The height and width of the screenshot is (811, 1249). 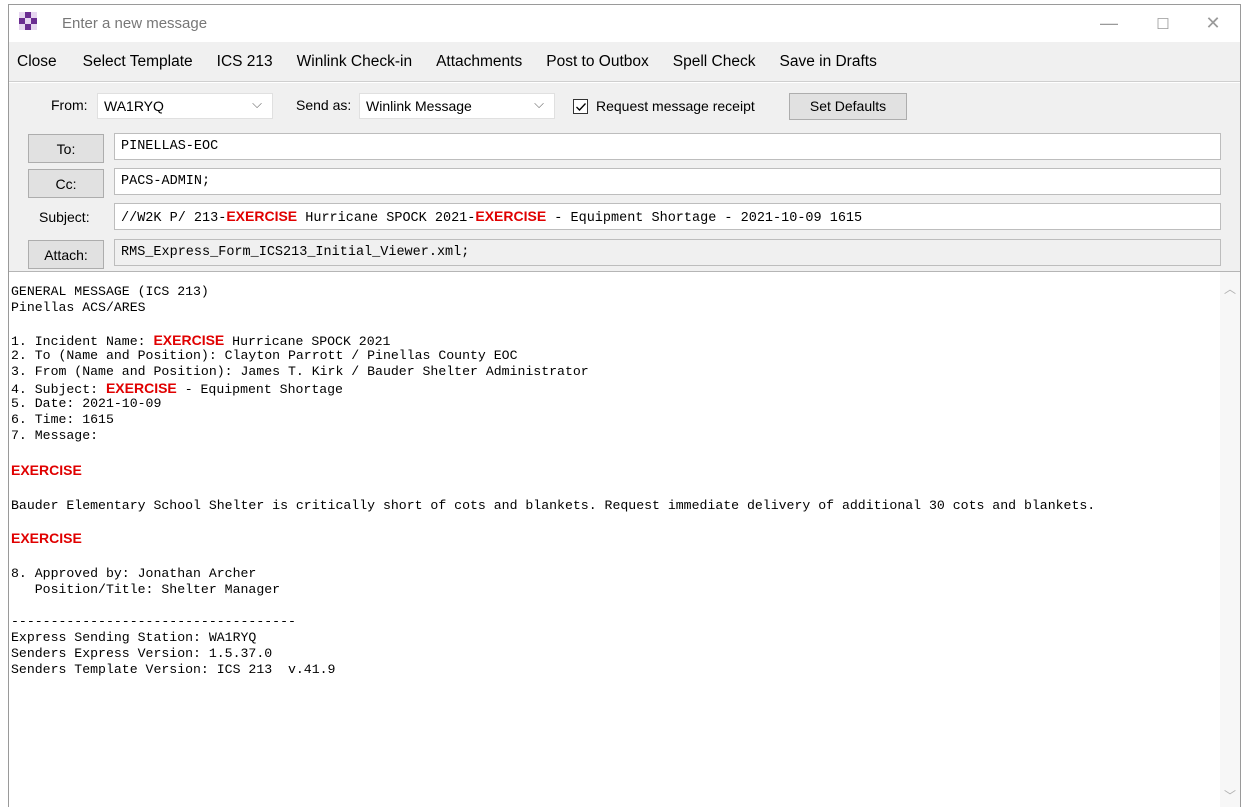 I want to click on menu-post-to-outbox: Post to Outbox, so click(x=597, y=62).